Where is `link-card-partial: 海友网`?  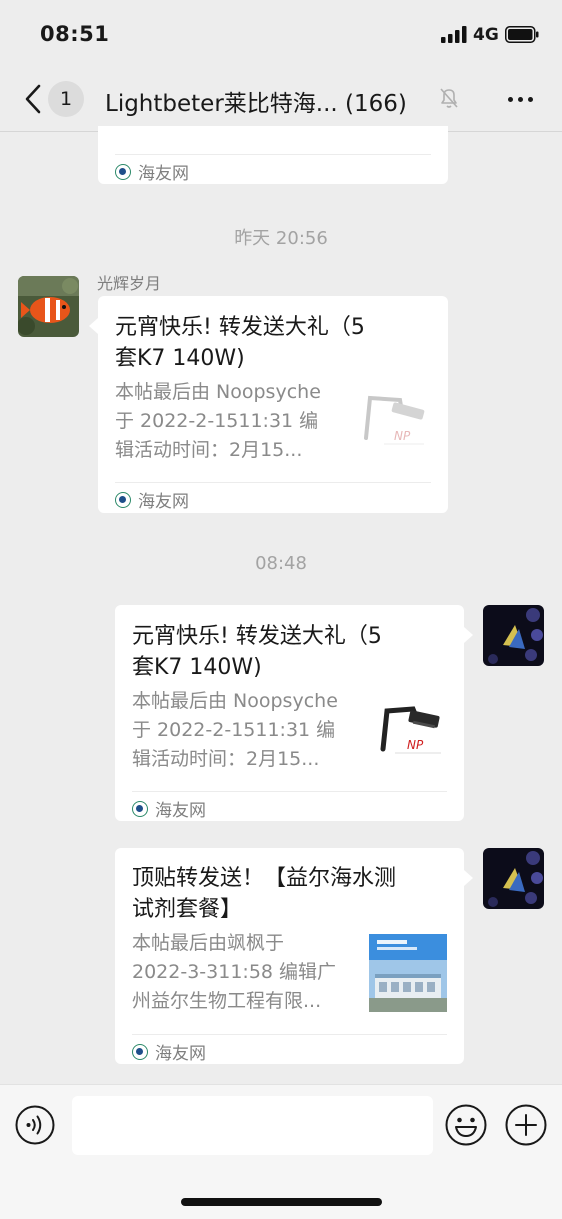 link-card-partial: 海友网 is located at coordinates (273, 155).